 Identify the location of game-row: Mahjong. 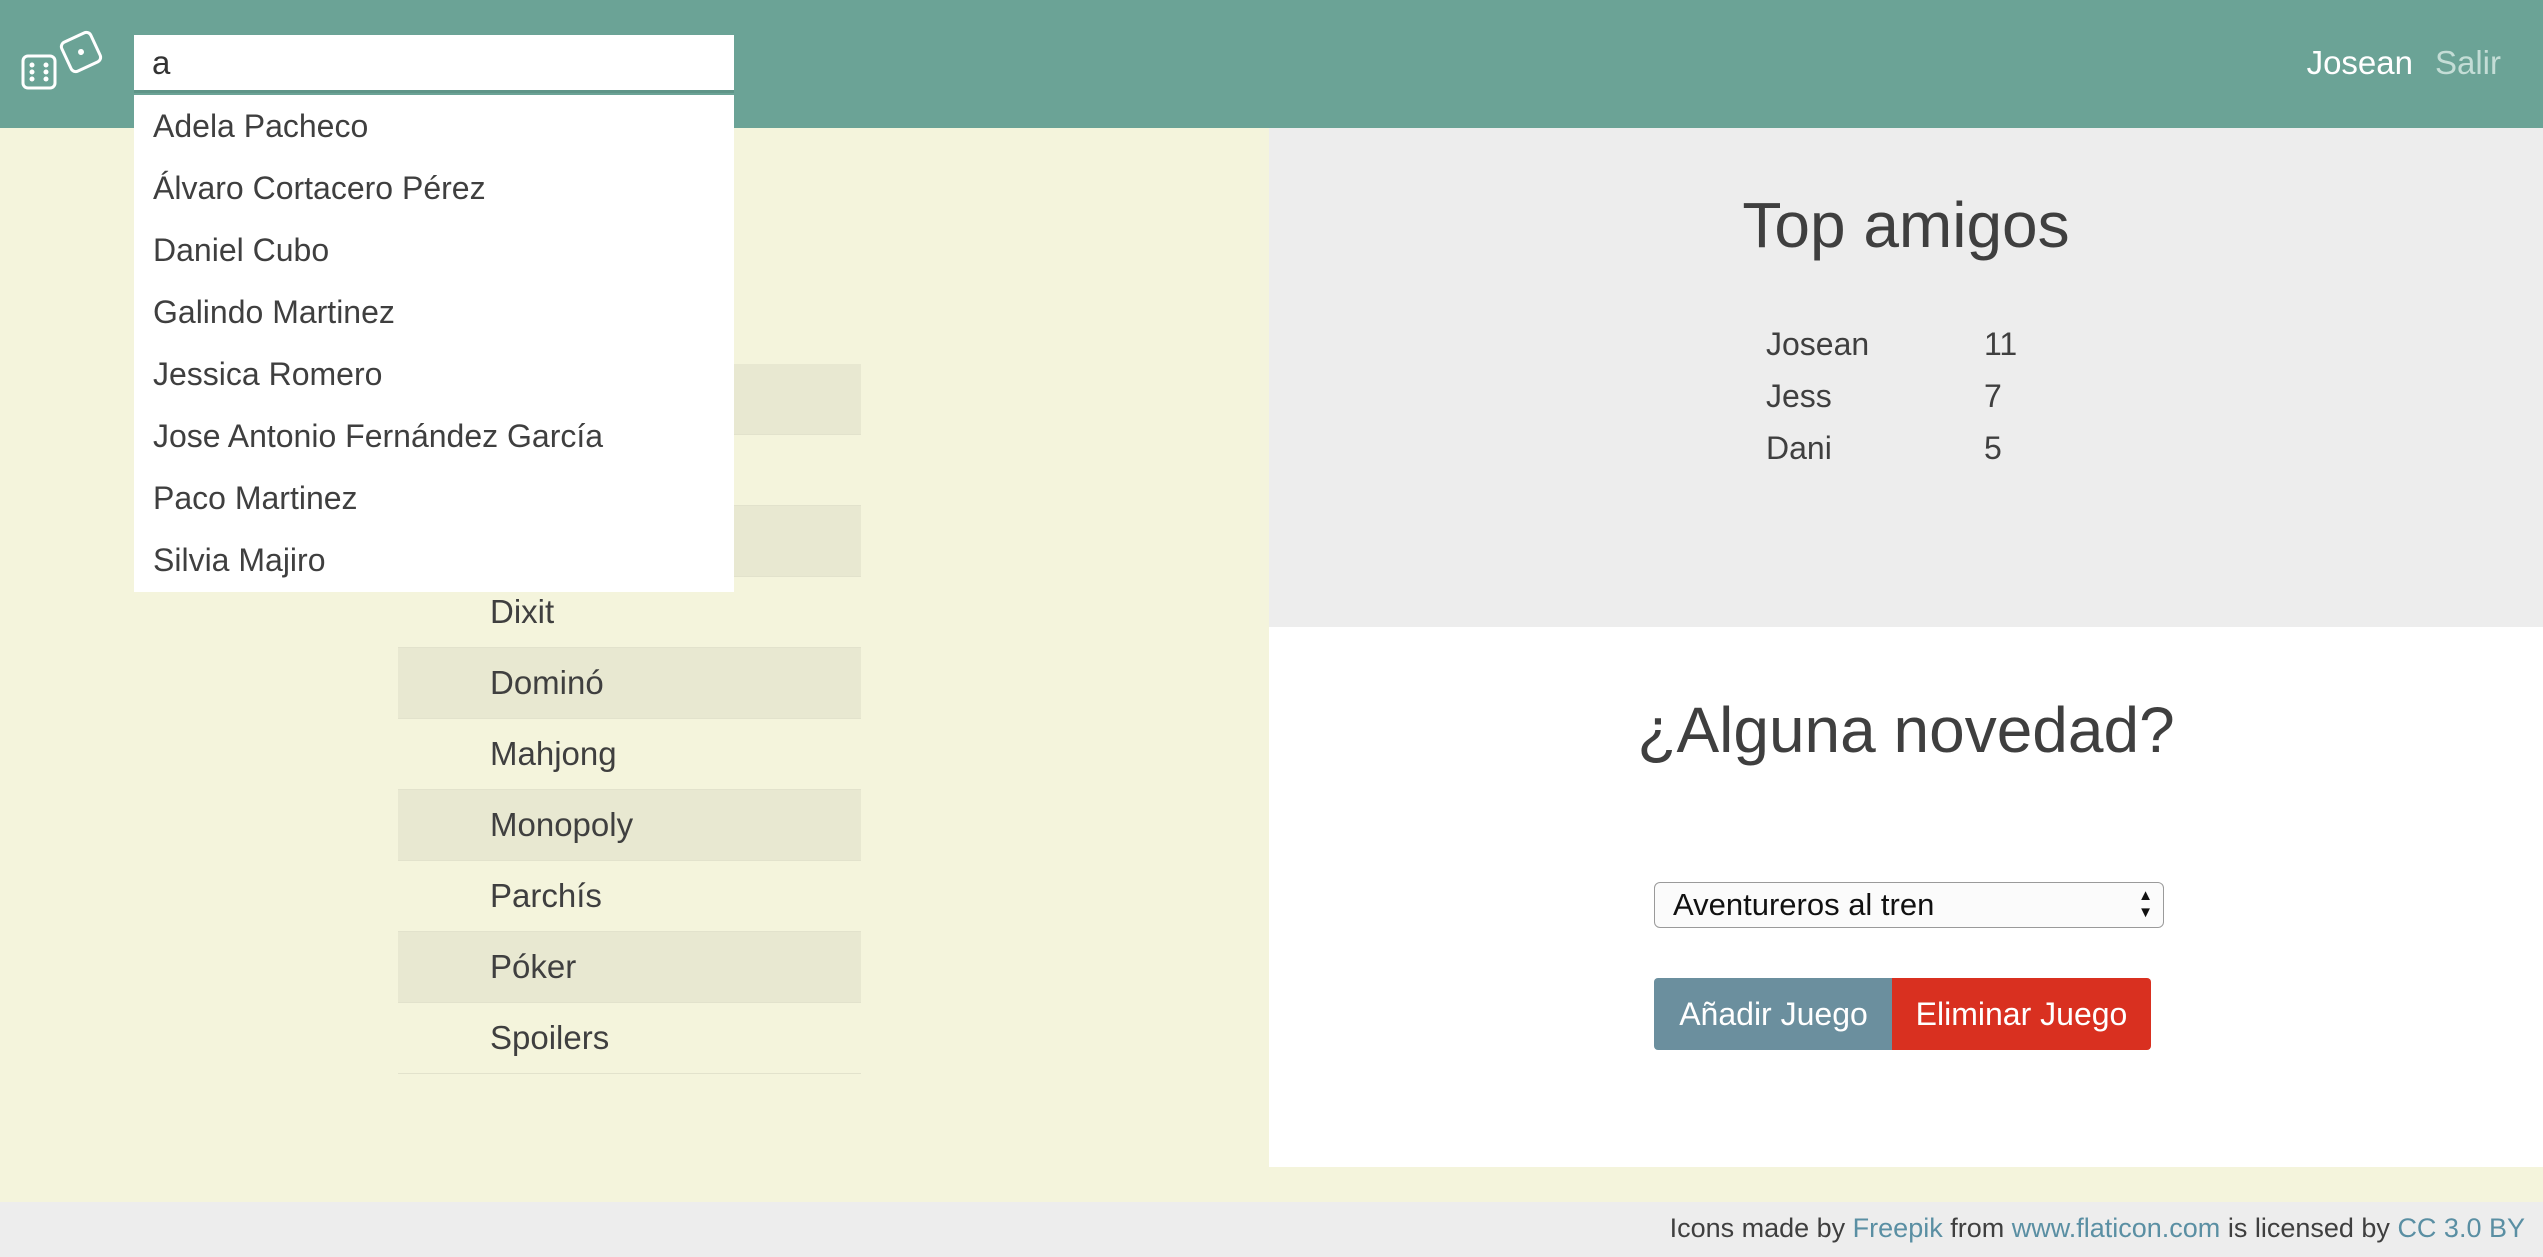
(629, 754).